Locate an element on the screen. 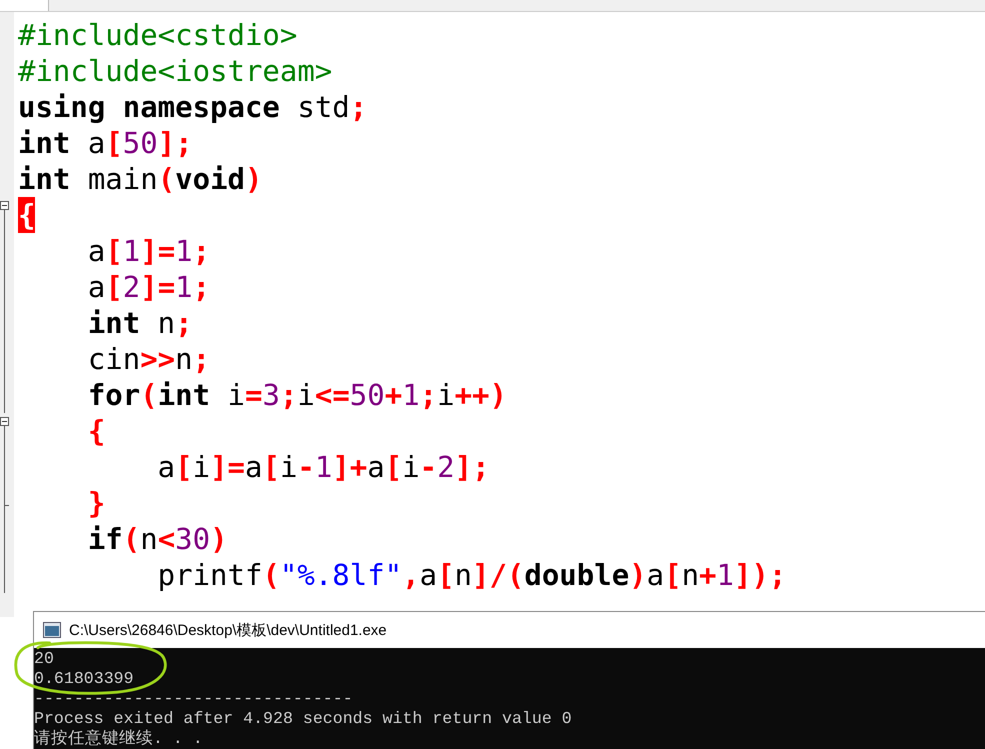  code-token: cin is located at coordinates (113, 359).